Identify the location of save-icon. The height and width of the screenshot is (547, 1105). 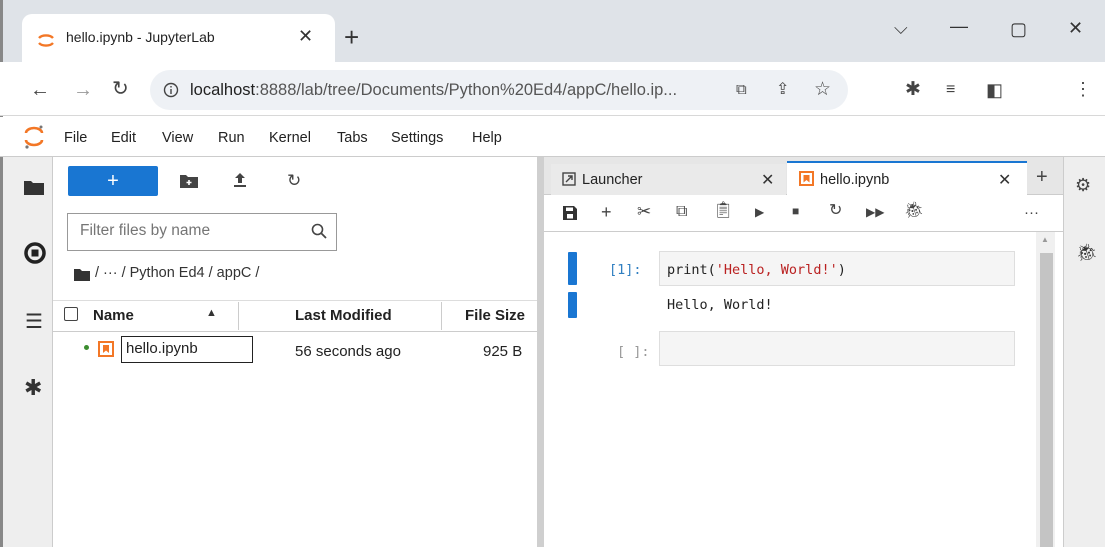
(570, 213).